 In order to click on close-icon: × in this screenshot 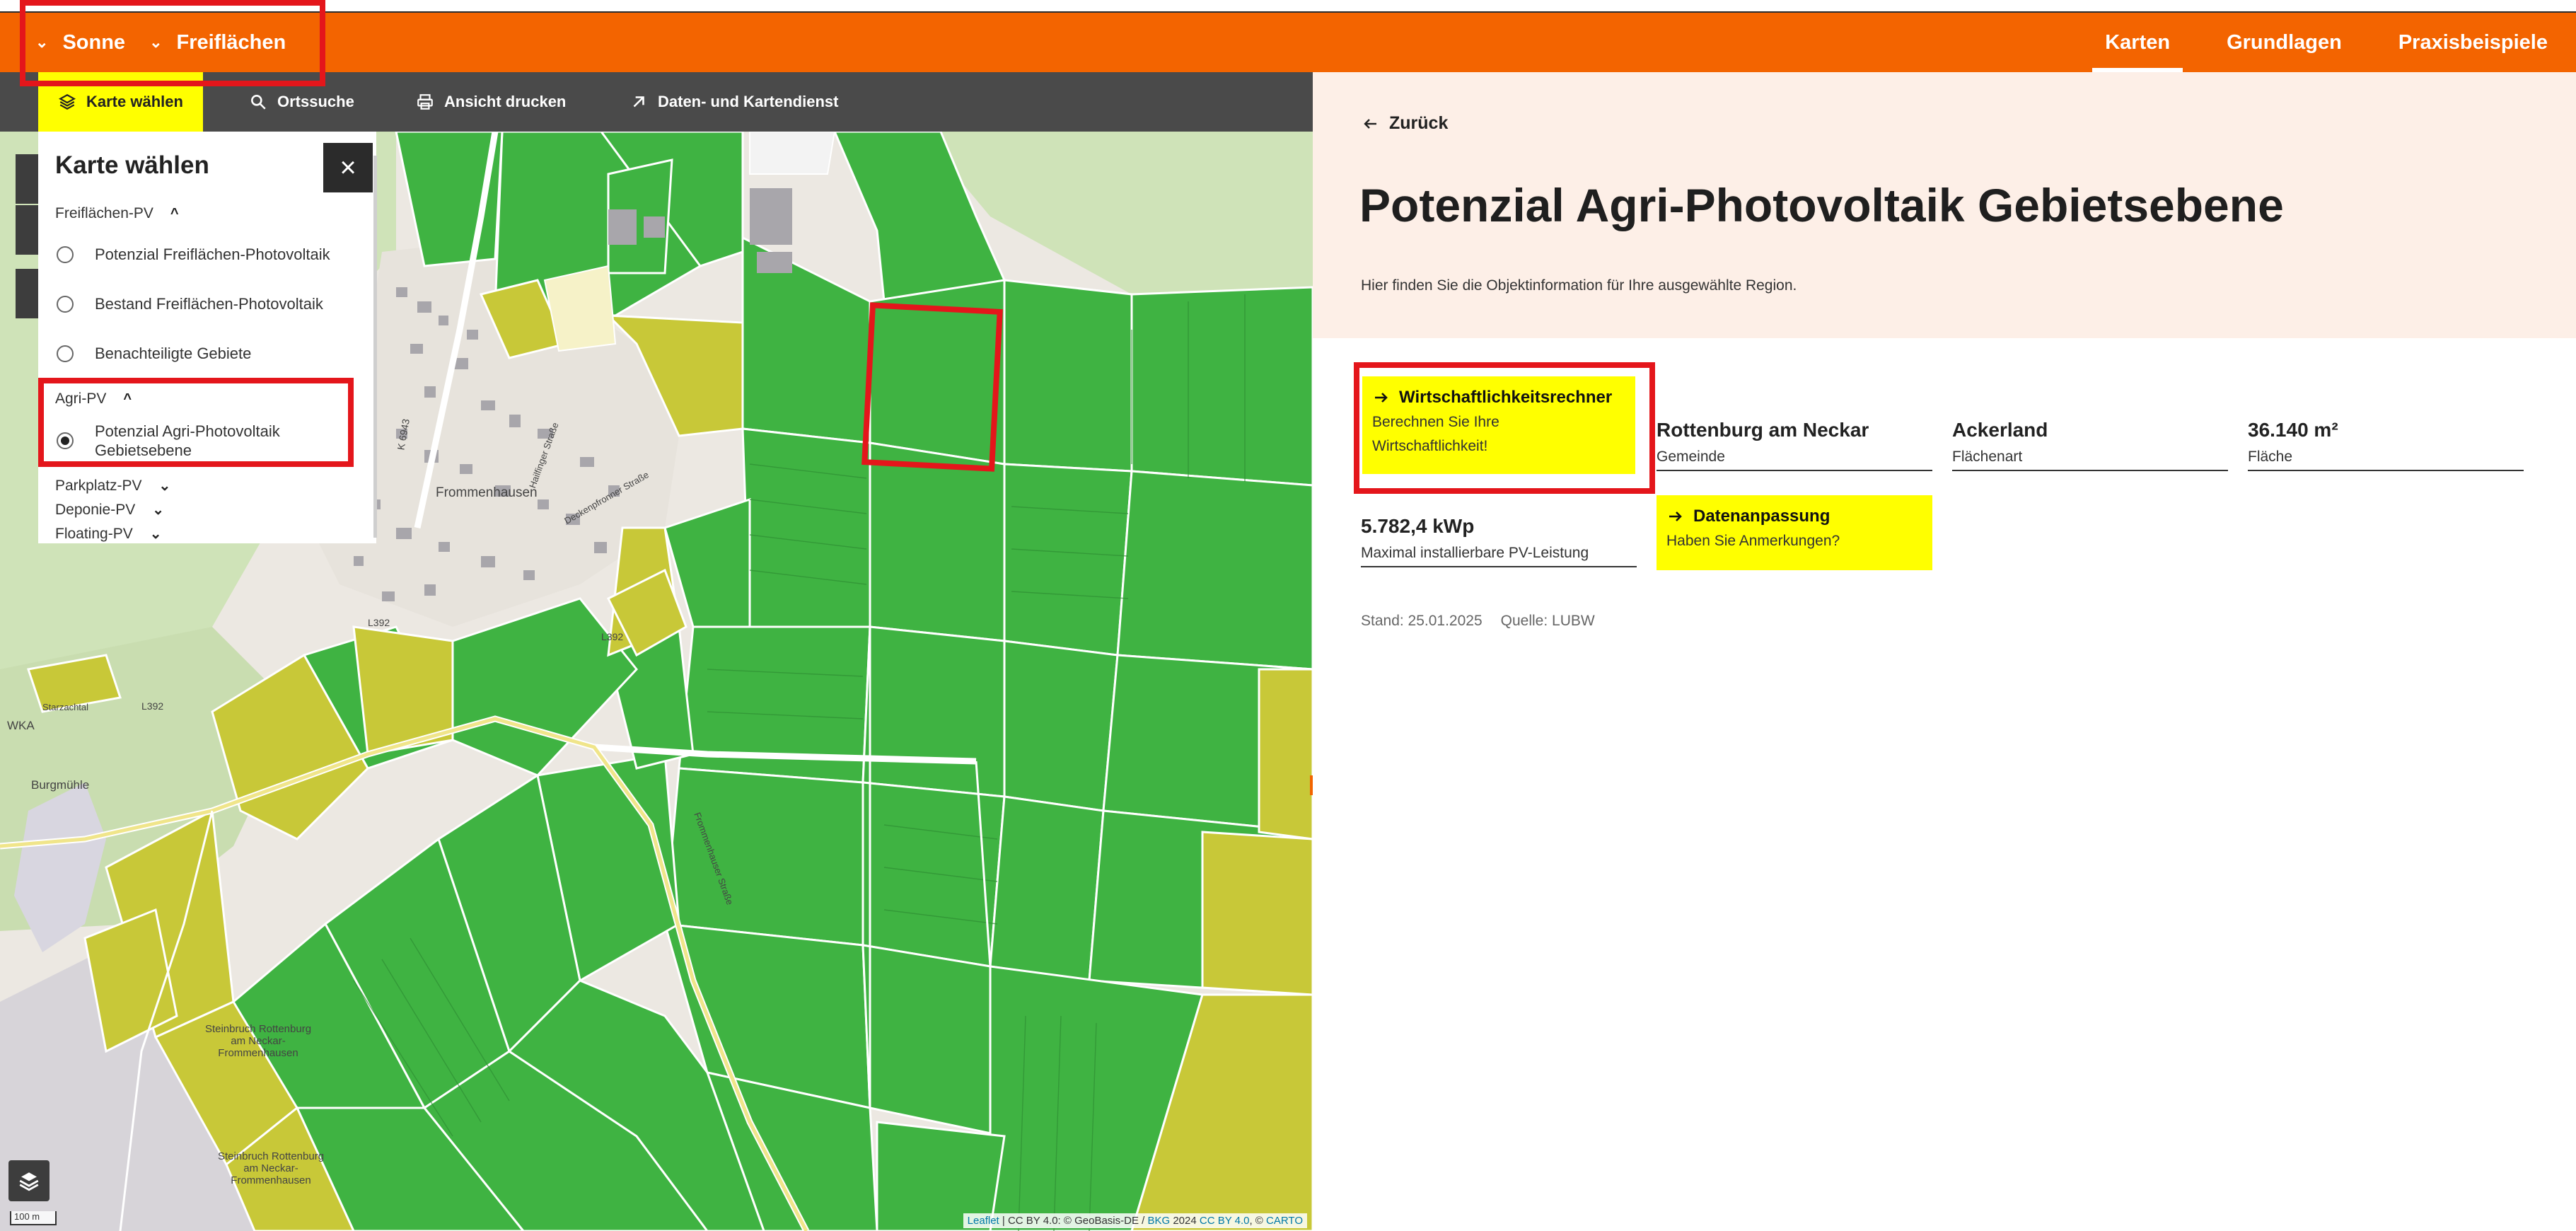, I will do `click(348, 167)`.